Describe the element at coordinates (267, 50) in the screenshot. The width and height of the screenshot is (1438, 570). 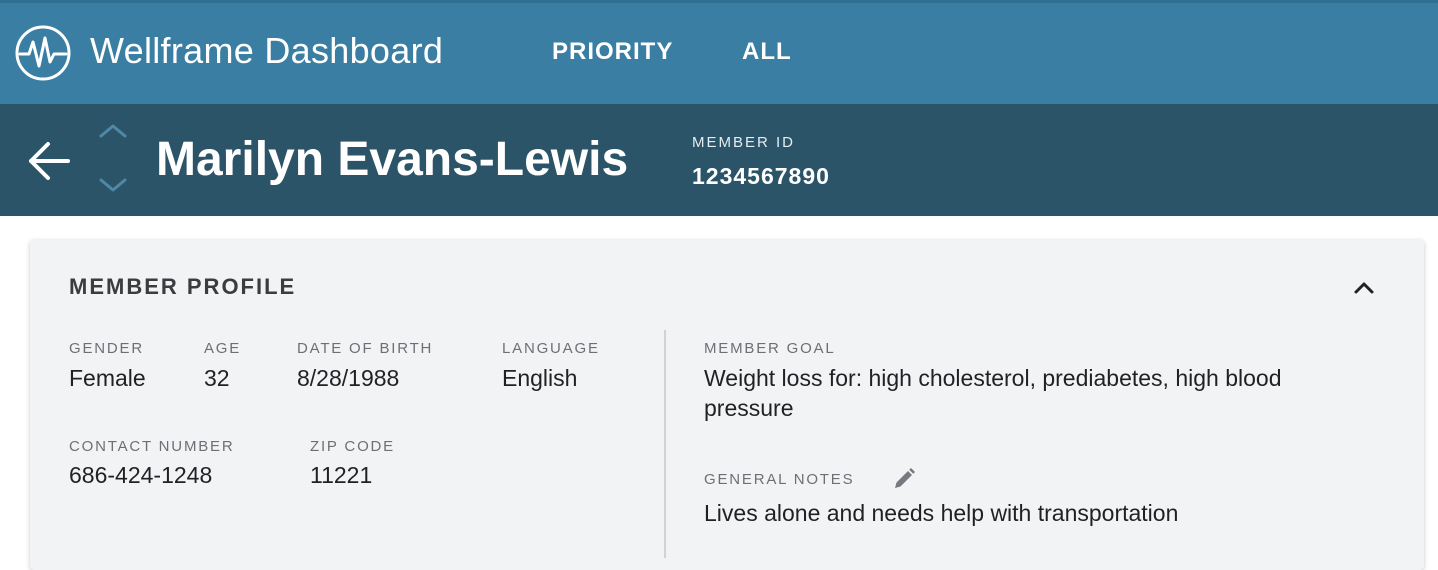
I see `app-title: Wellframe Dashboard` at that location.